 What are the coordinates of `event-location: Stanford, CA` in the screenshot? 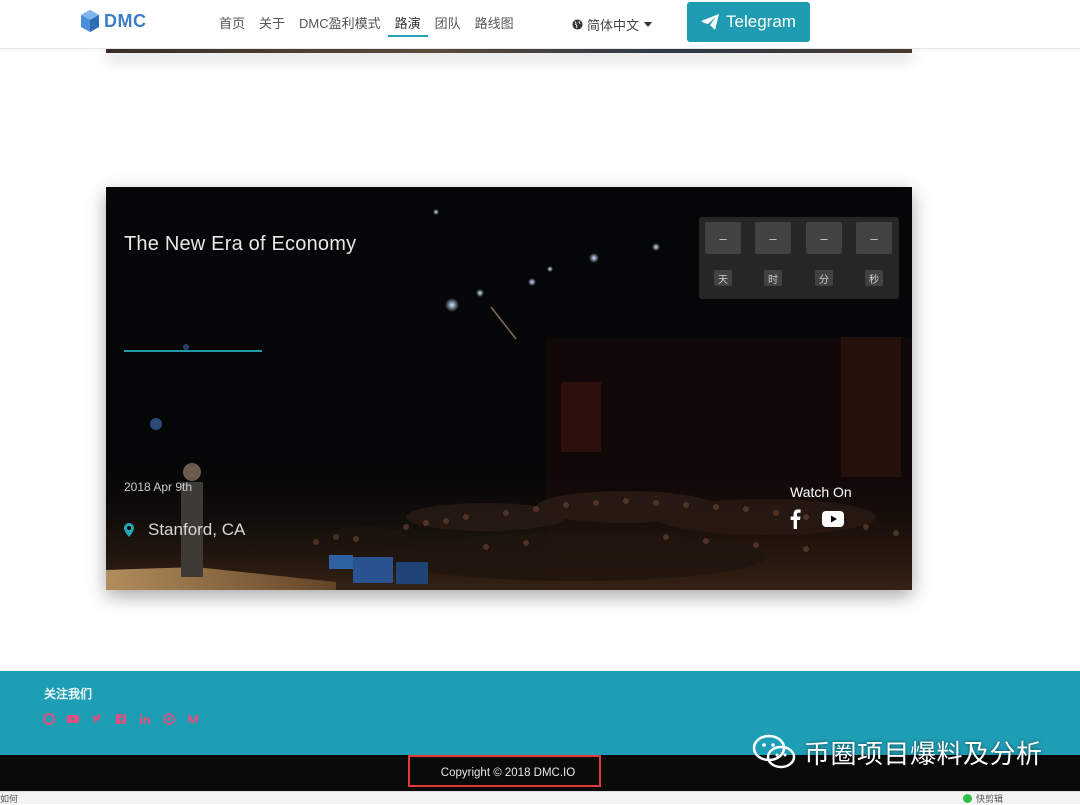 It's located at (184, 530).